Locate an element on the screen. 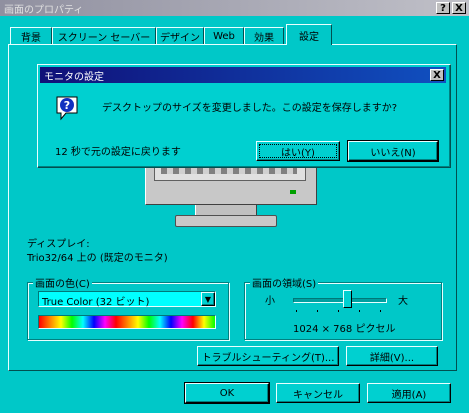 The height and width of the screenshot is (413, 469). tab-effects: 効果 is located at coordinates (264, 35).